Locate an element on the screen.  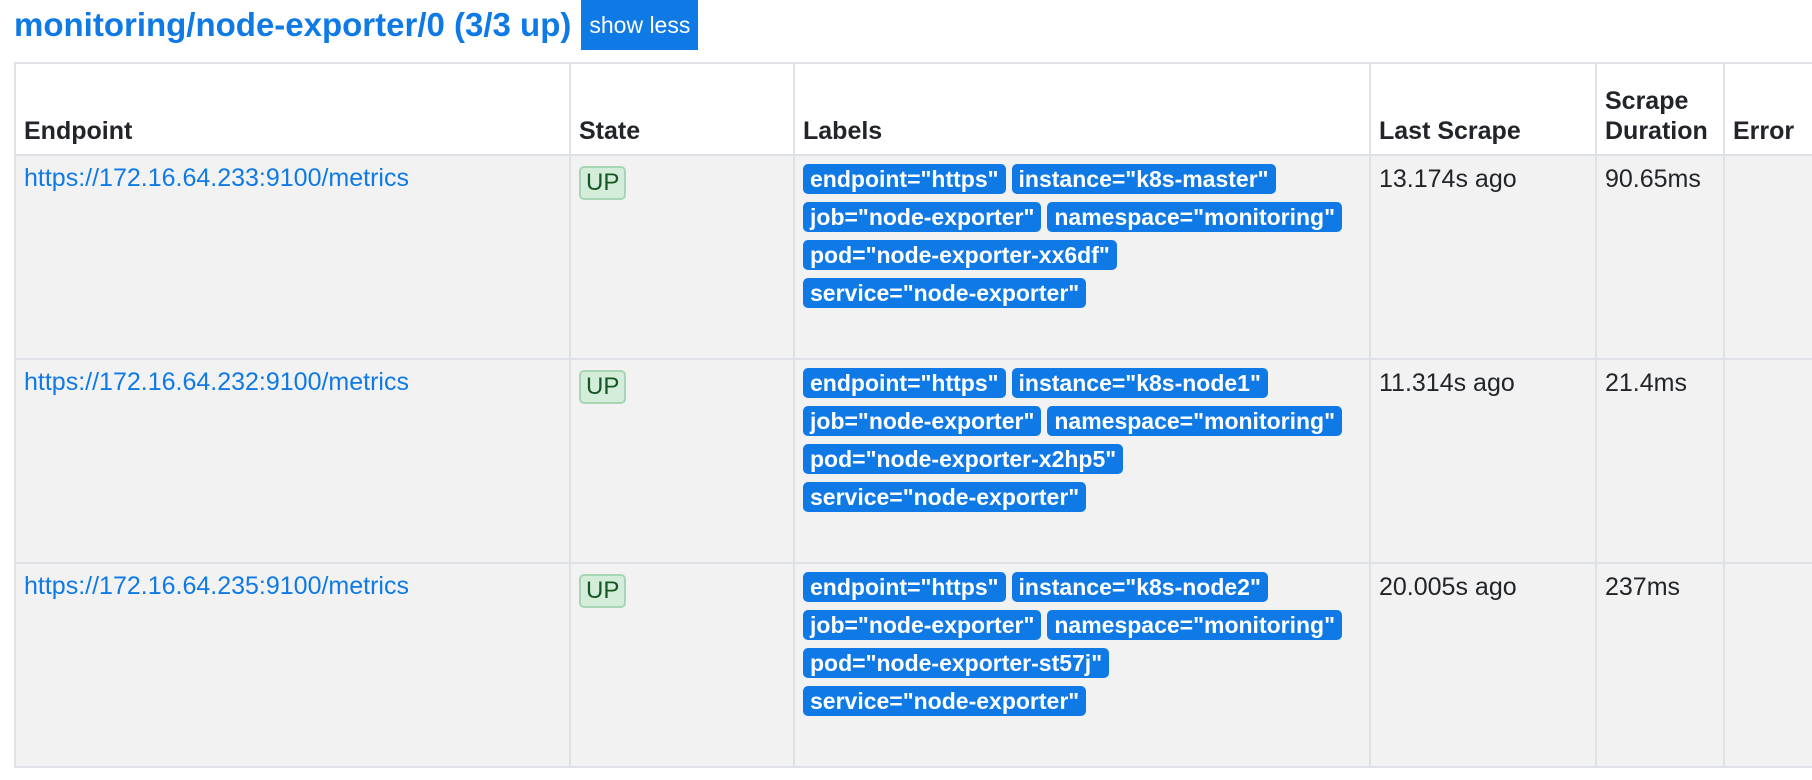
endpoint-link: https://172.16.64.233:9100/metrics is located at coordinates (216, 178).